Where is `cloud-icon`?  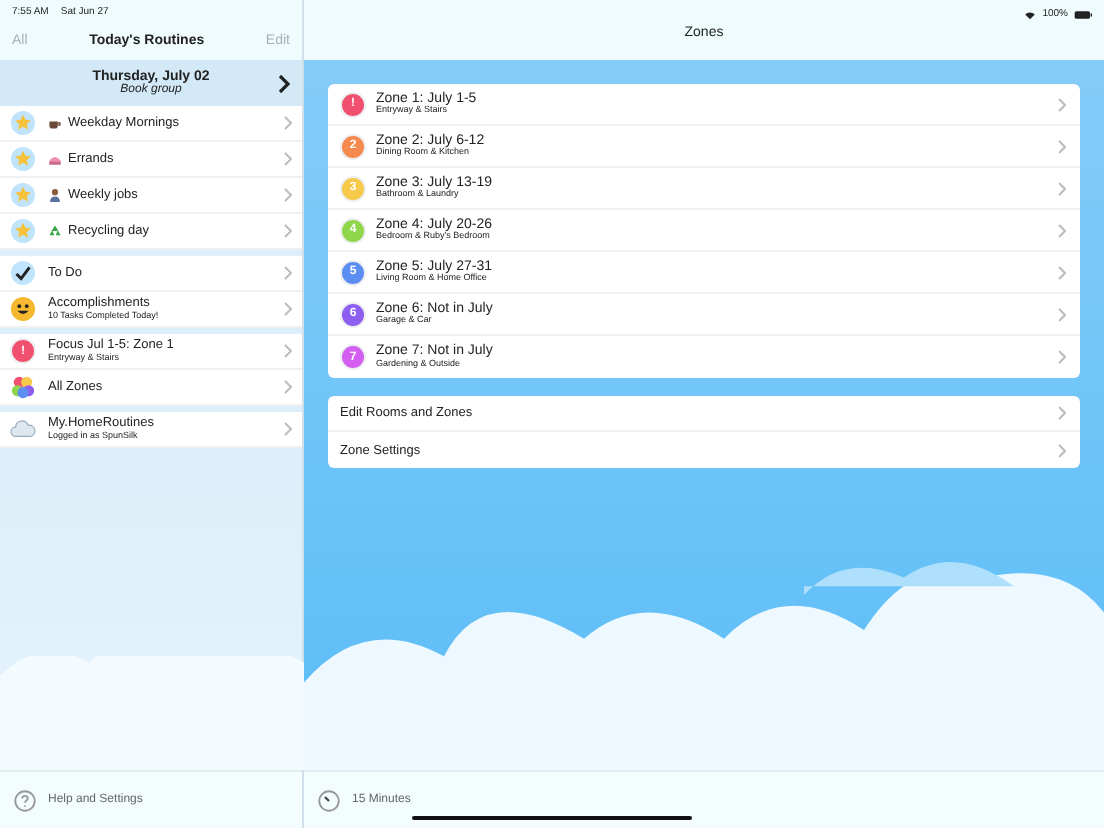
cloud-icon is located at coordinates (23, 429).